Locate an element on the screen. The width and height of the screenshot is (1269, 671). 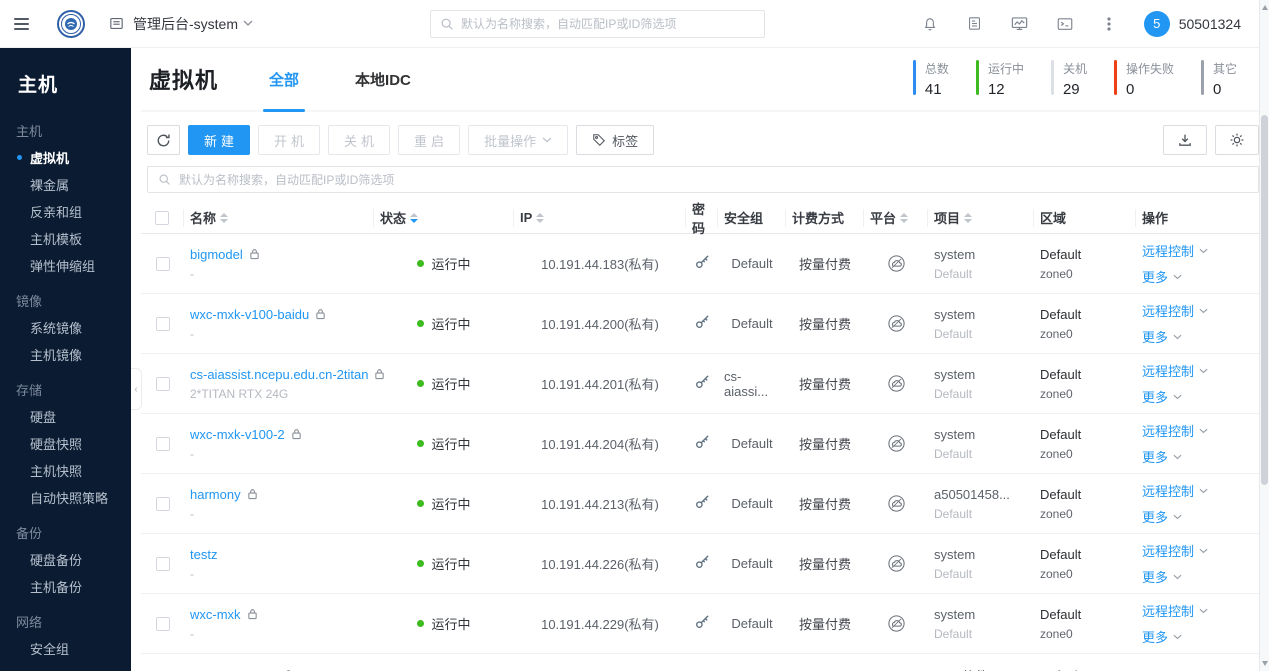
col-平台: 平台 is located at coordinates (896, 217).